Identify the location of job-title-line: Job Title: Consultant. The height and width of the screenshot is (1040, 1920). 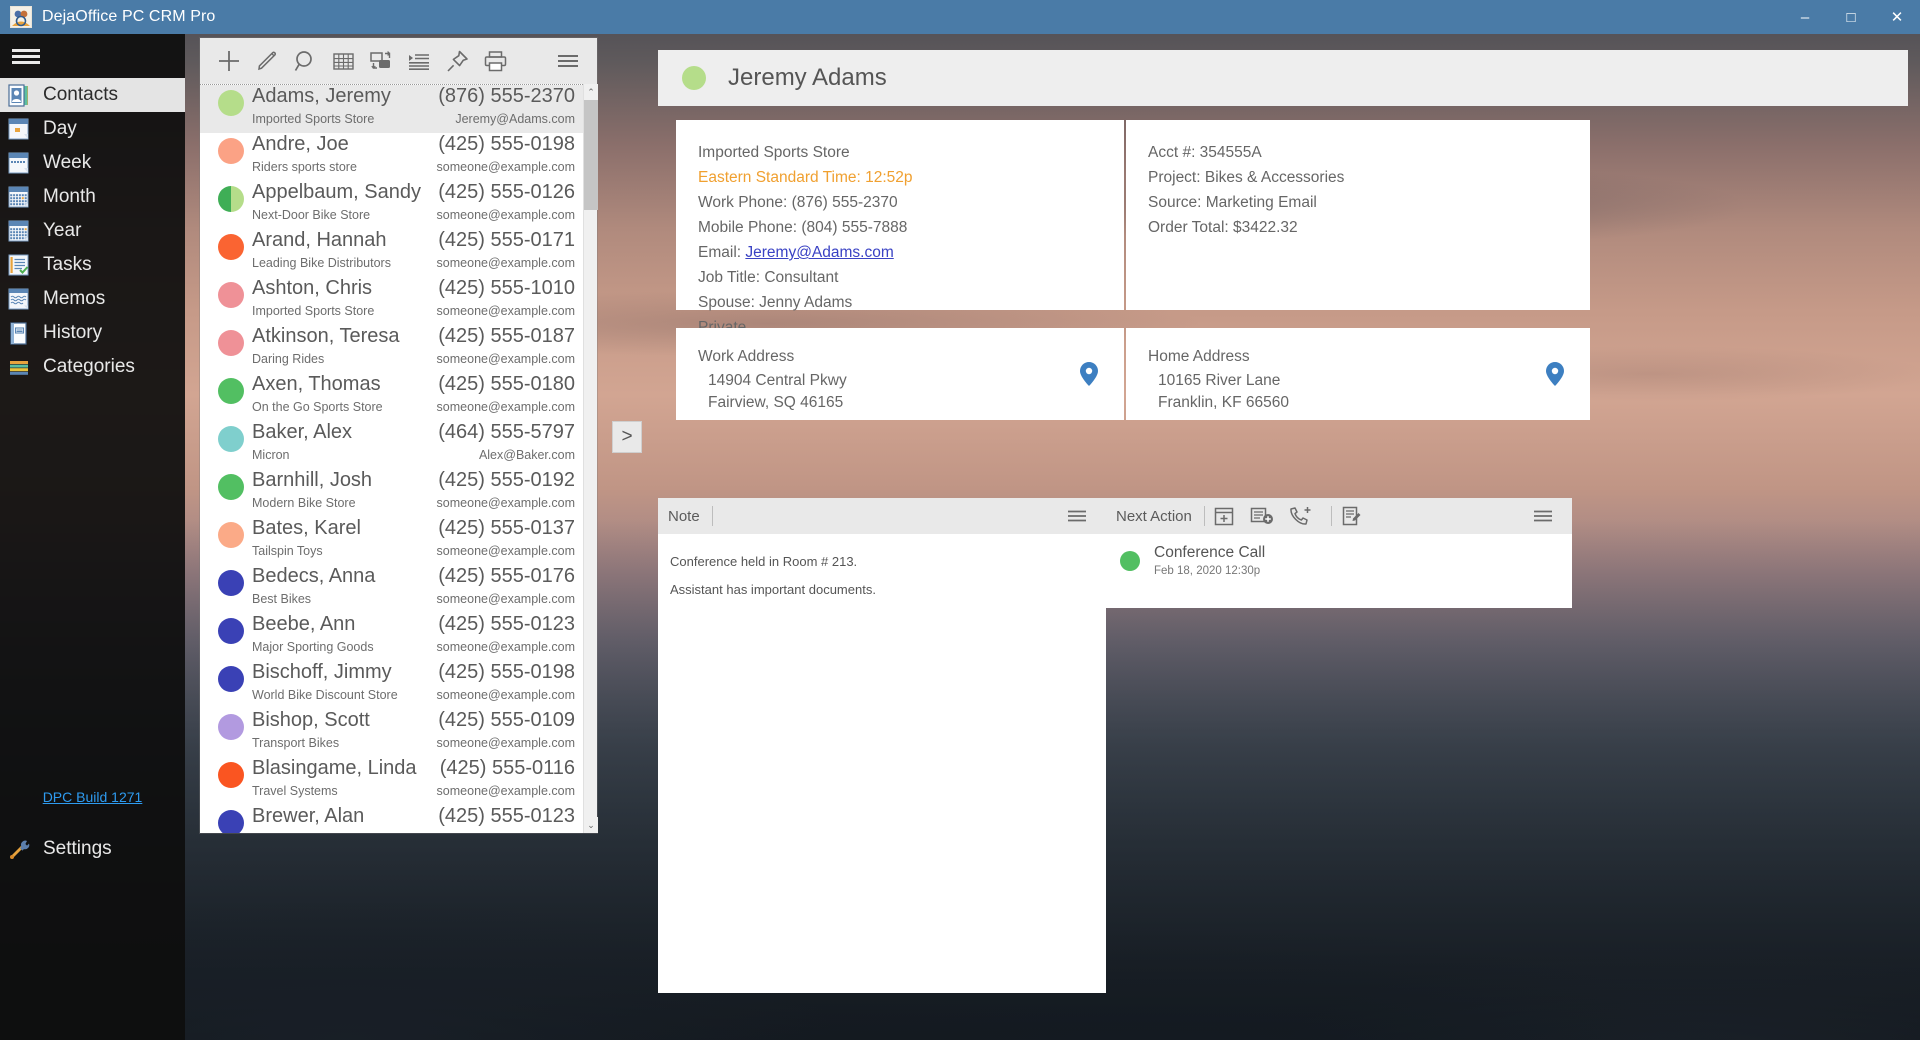
(768, 277).